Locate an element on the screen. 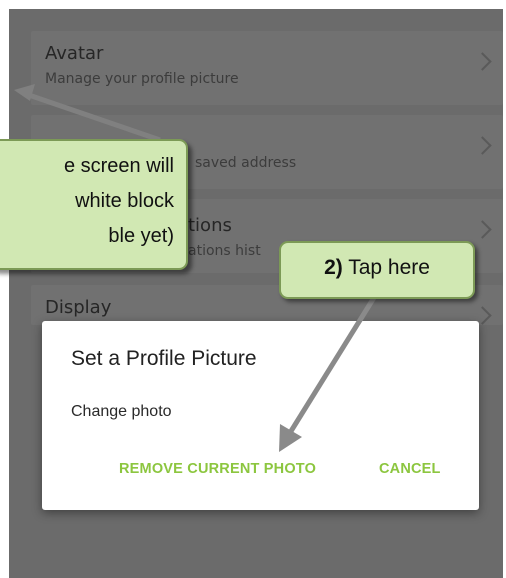 The image size is (506, 578). callout-line: white block is located at coordinates (124, 201).